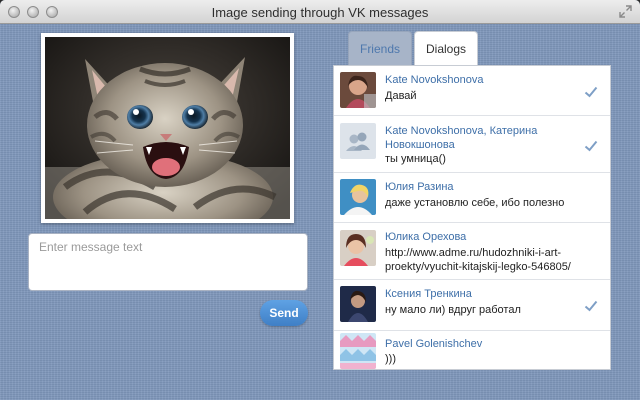  What do you see at coordinates (625, 11) in the screenshot?
I see `fullscreen-icon` at bounding box center [625, 11].